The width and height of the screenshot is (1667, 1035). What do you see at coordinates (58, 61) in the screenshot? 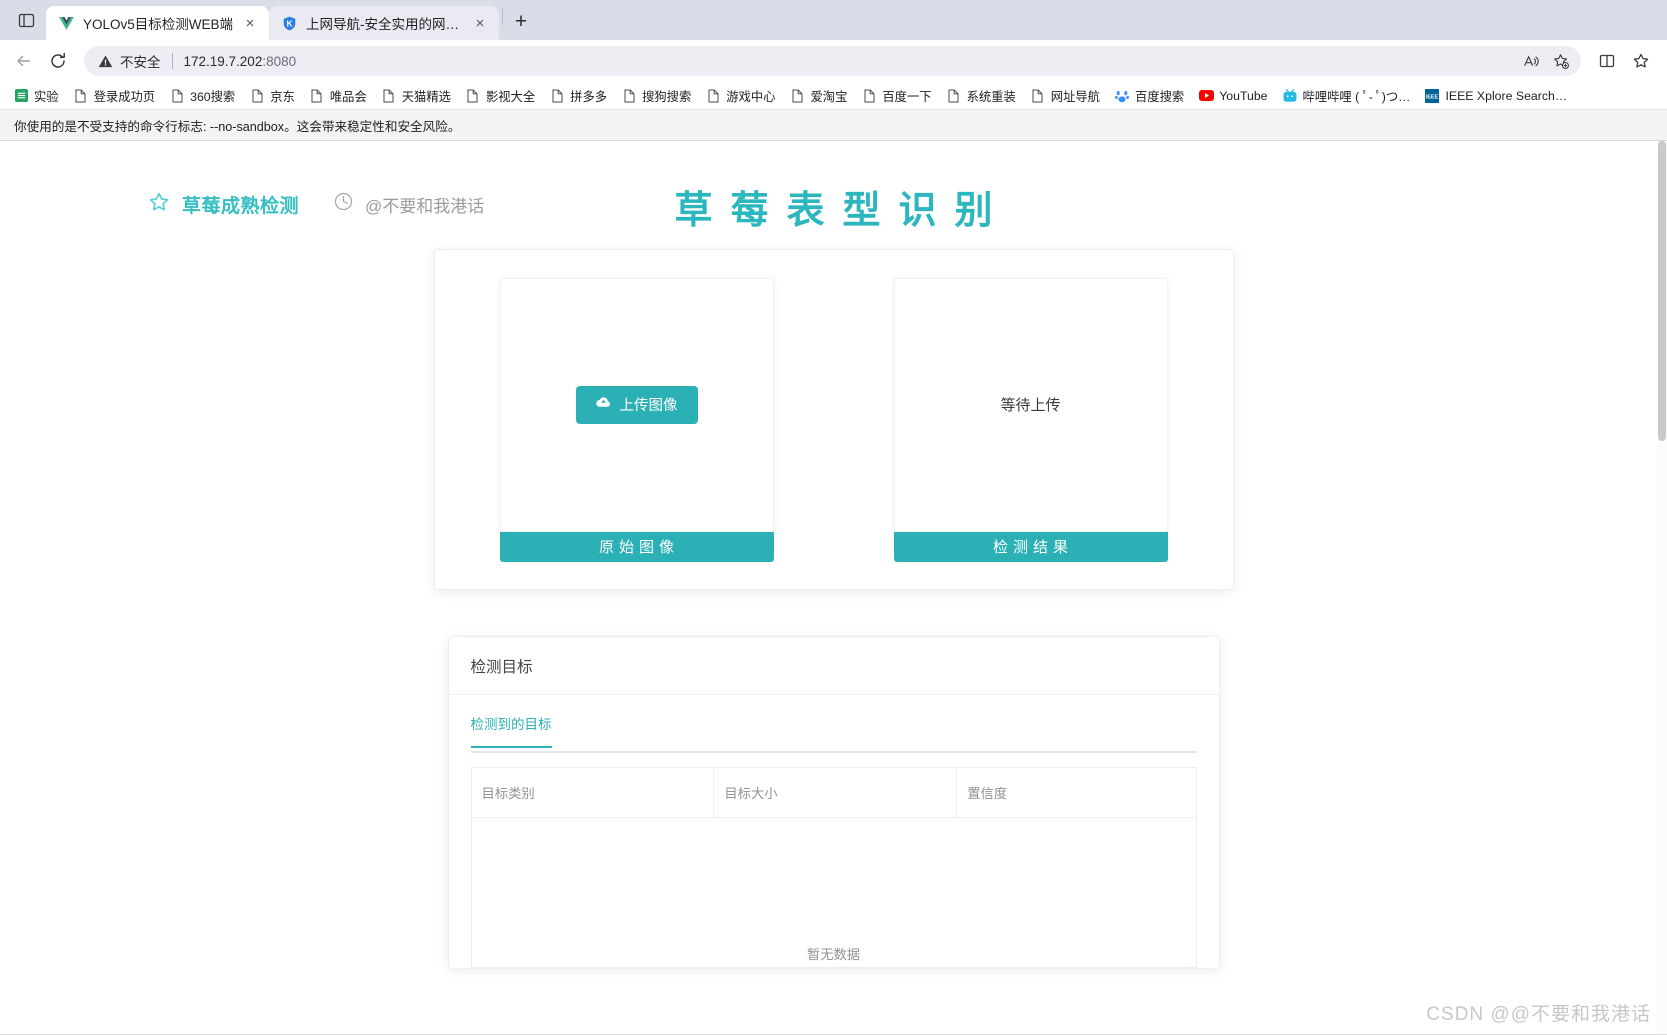
I see `reload-icon` at bounding box center [58, 61].